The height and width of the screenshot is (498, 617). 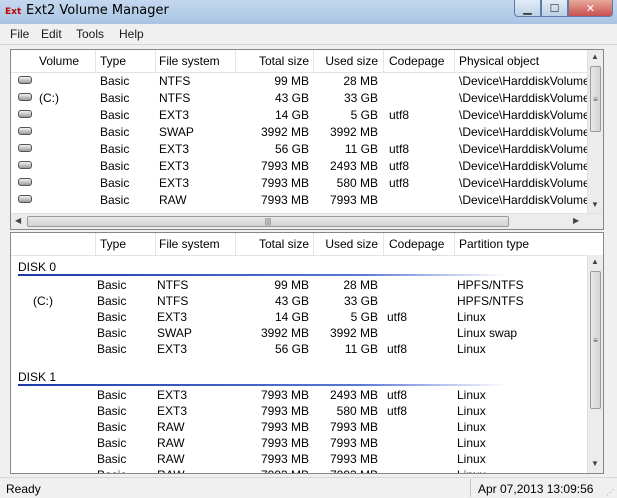 I want to click on used-size-cell: 33 GB, so click(x=360, y=98).